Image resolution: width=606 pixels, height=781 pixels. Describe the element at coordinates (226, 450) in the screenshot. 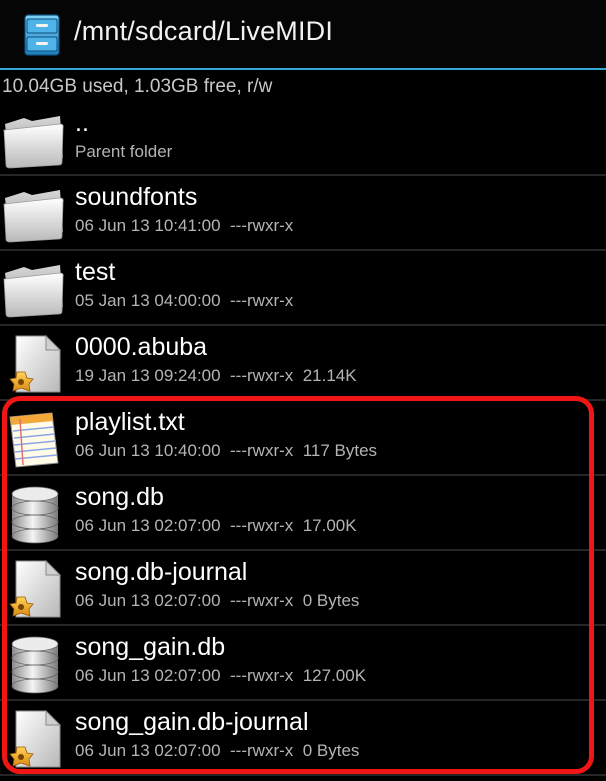

I see `file-info: 06 Jun 13 10:40:00 ---rwxr-x 117 Bytes` at that location.